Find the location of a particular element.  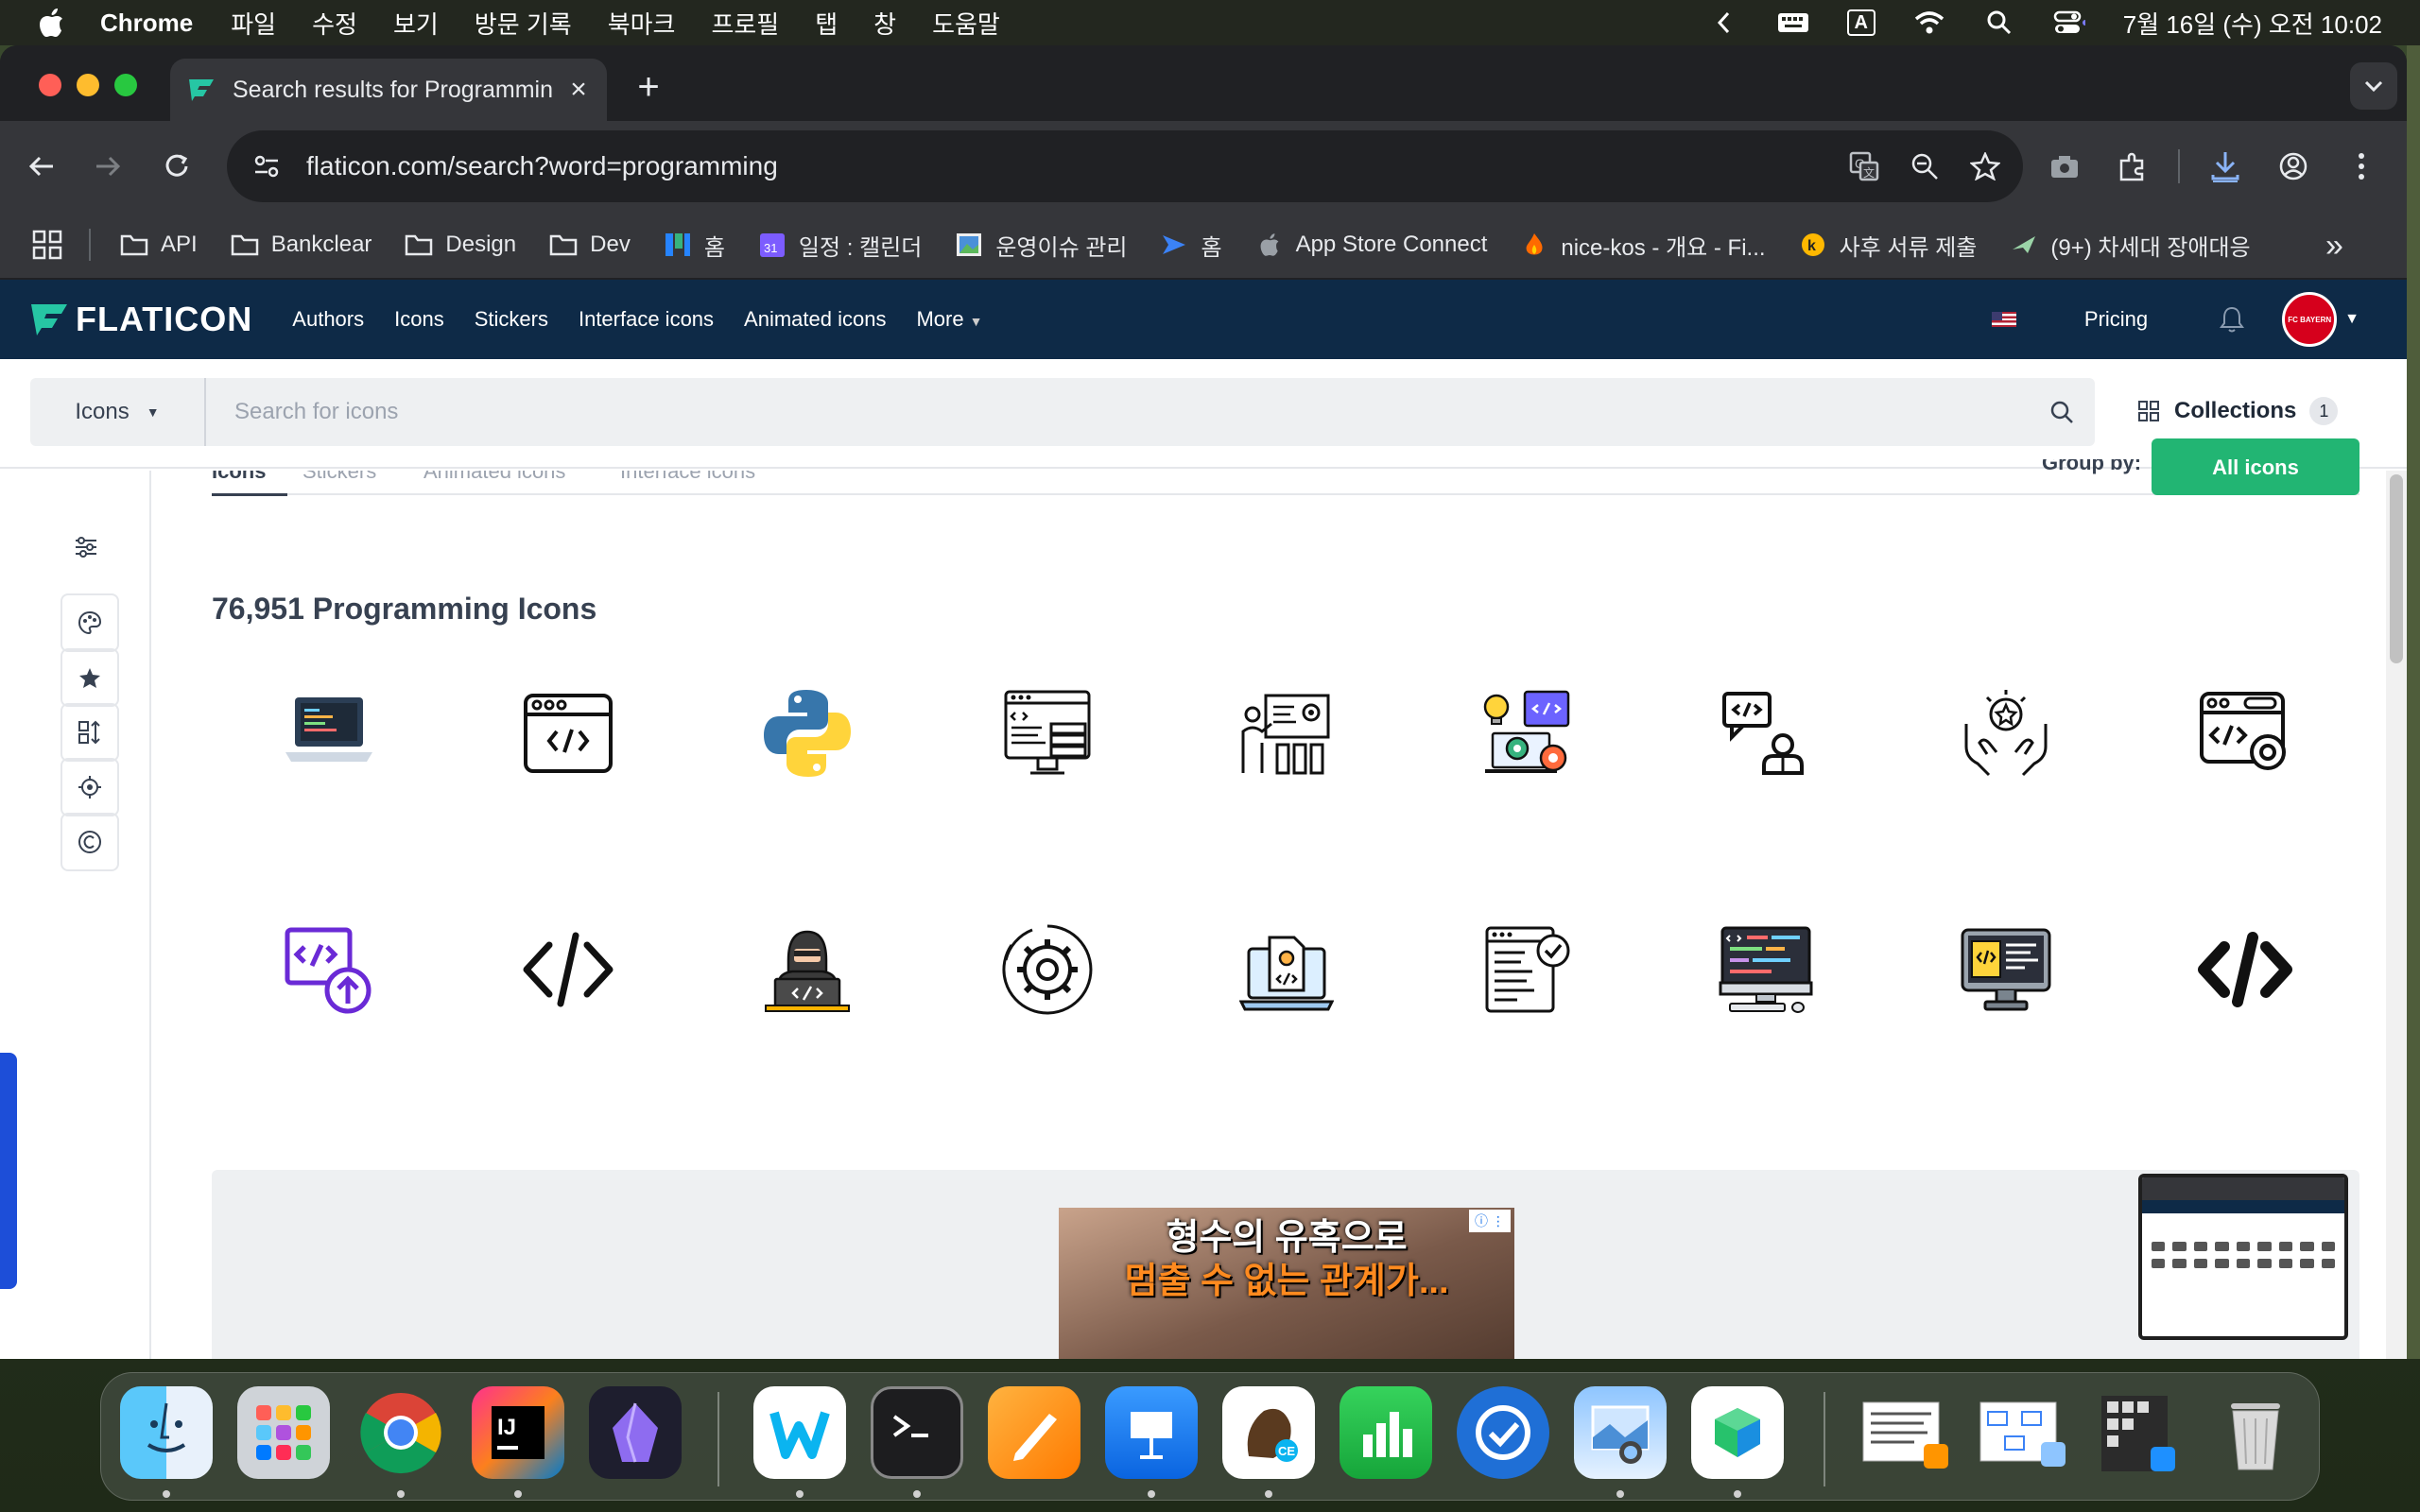

nav-authors: Authors is located at coordinates (328, 319).